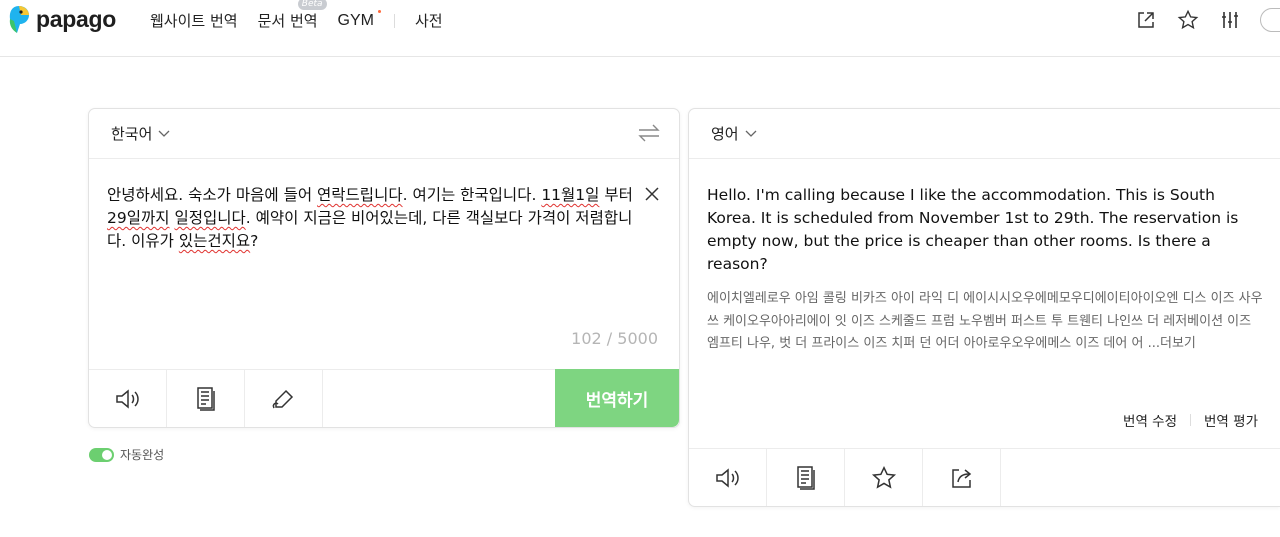  Describe the element at coordinates (142, 455) in the screenshot. I see `autocomplete-label: 자동완성` at that location.